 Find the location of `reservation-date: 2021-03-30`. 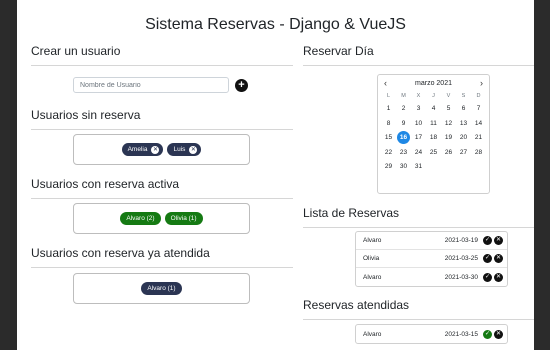

reservation-date: 2021-03-30 is located at coordinates (461, 277).